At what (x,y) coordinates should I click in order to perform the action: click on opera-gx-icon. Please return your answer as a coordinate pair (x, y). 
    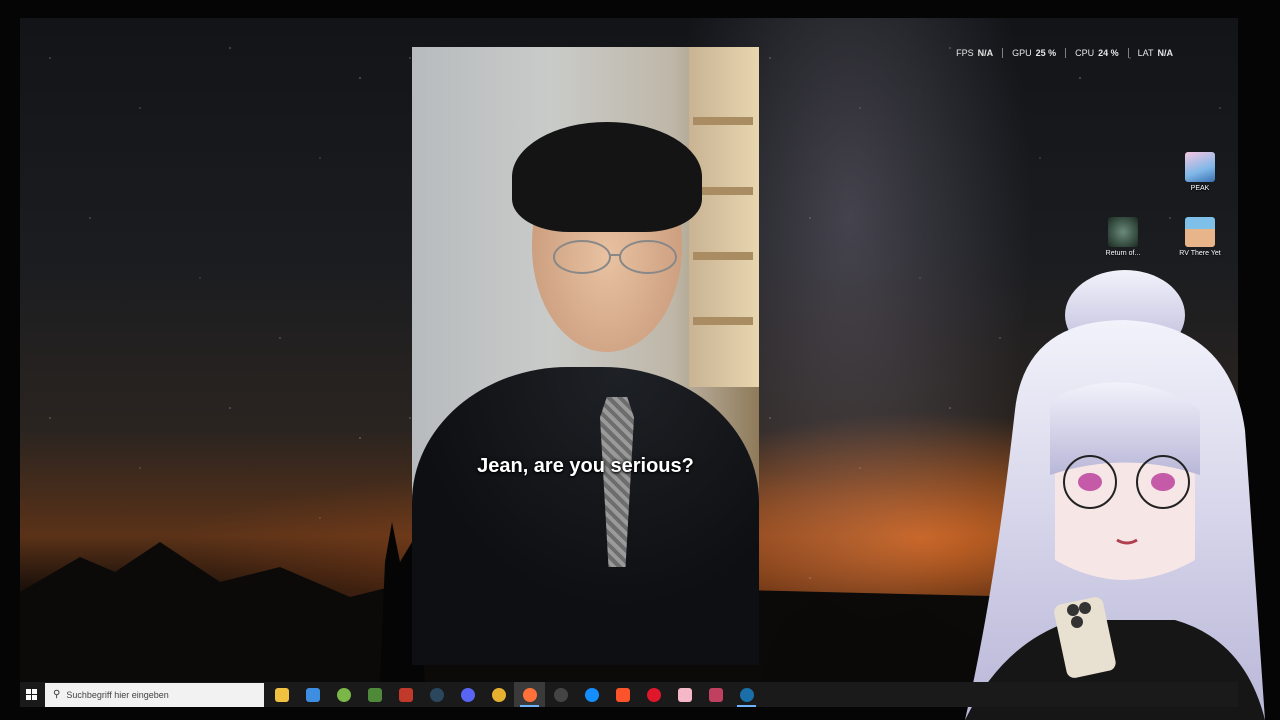
    Looking at the image, I should click on (653, 694).